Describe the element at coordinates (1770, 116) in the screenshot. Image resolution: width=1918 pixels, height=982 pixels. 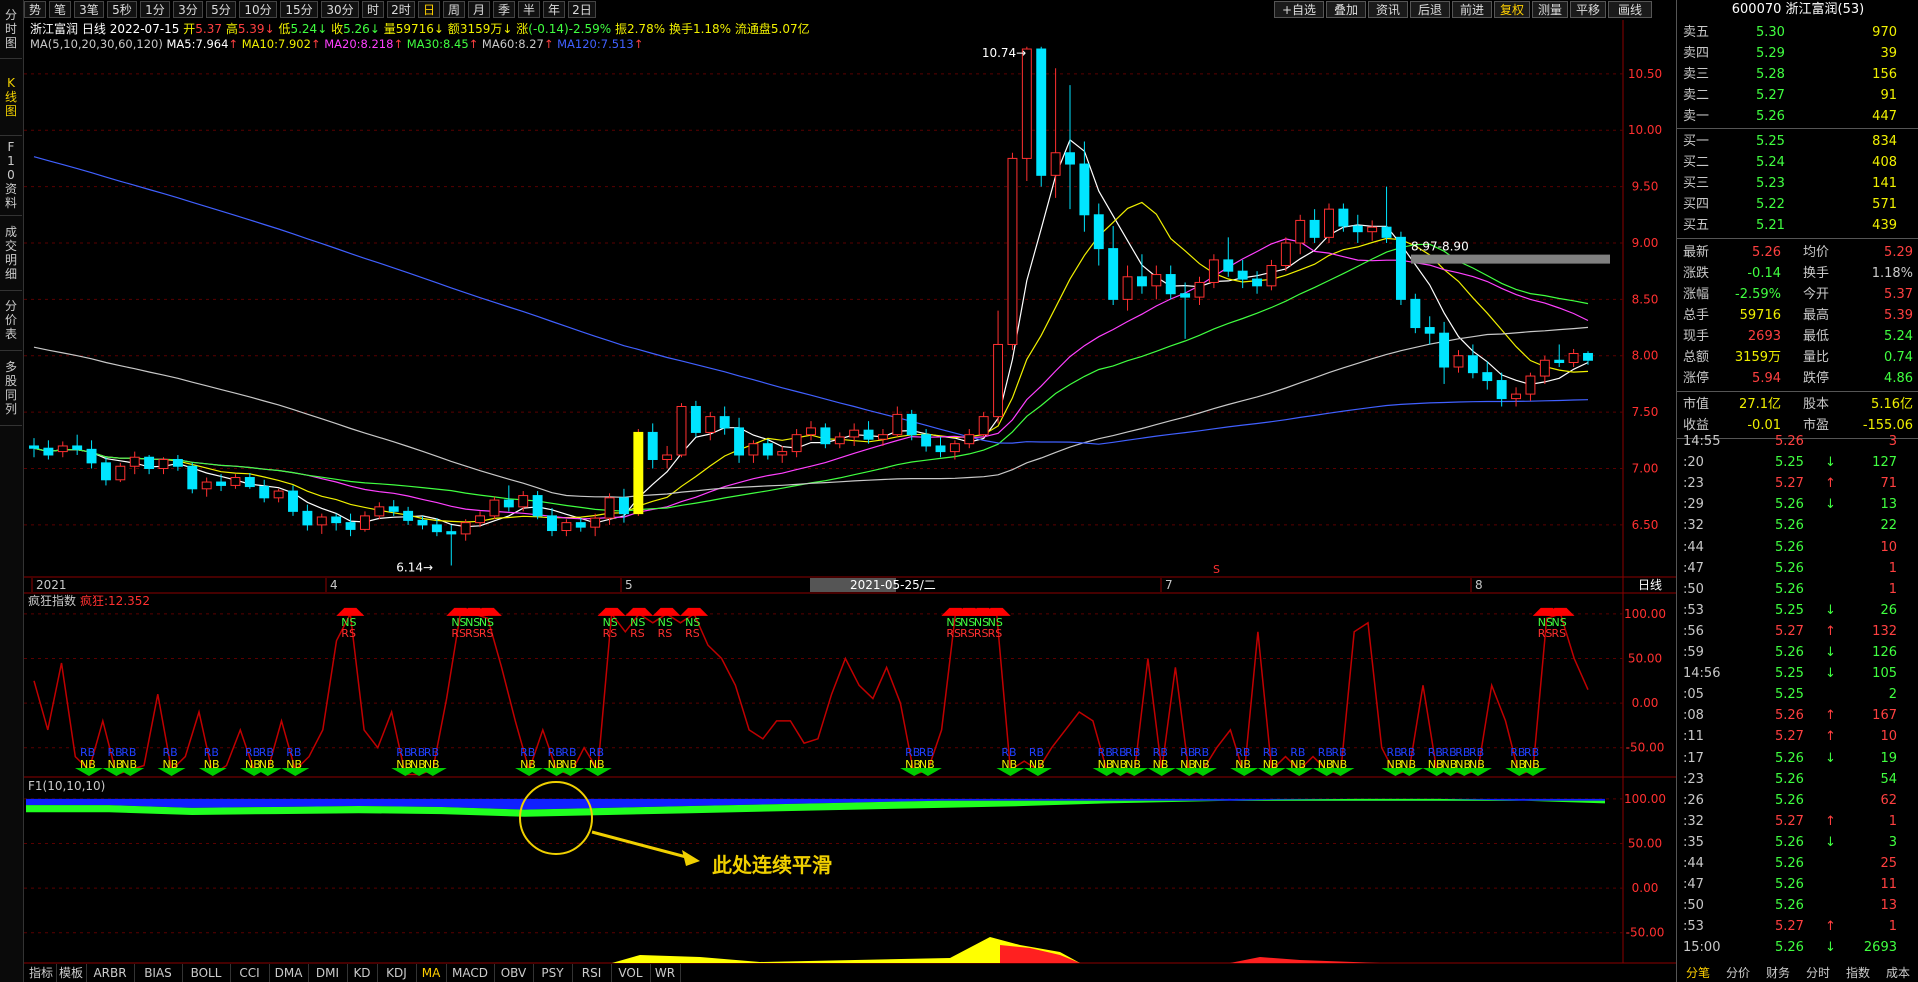
I see `ask-price: 5.26` at that location.